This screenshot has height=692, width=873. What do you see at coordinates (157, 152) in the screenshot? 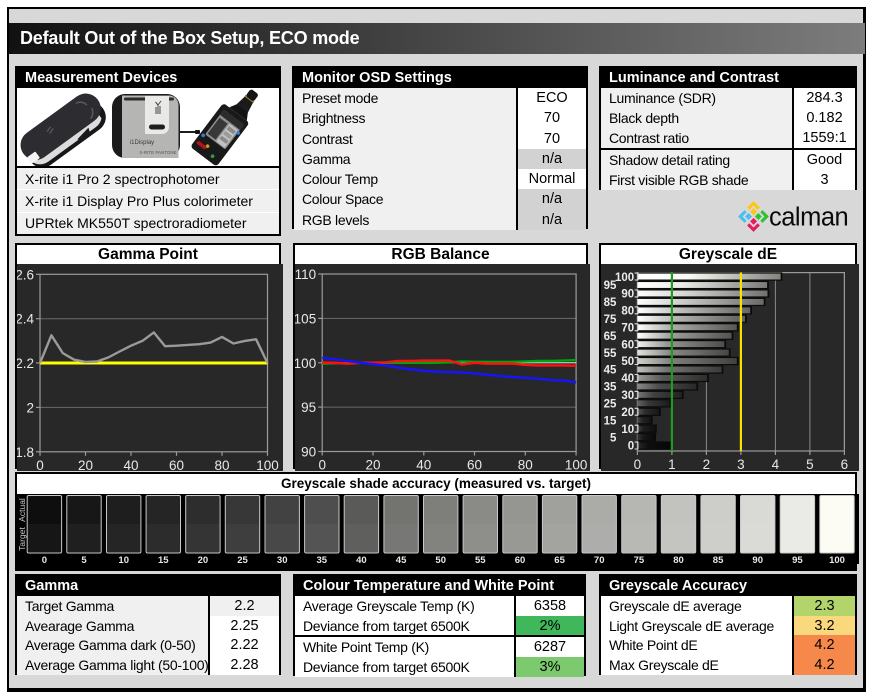
I see `svg-text: X-RITE PANTONE` at bounding box center [157, 152].